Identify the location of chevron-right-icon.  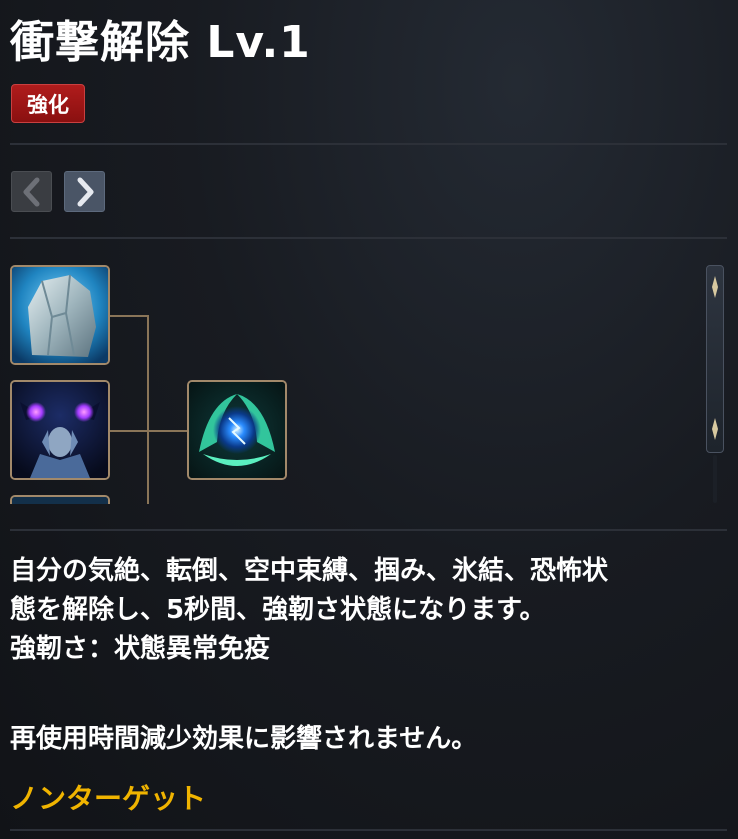
(85, 191).